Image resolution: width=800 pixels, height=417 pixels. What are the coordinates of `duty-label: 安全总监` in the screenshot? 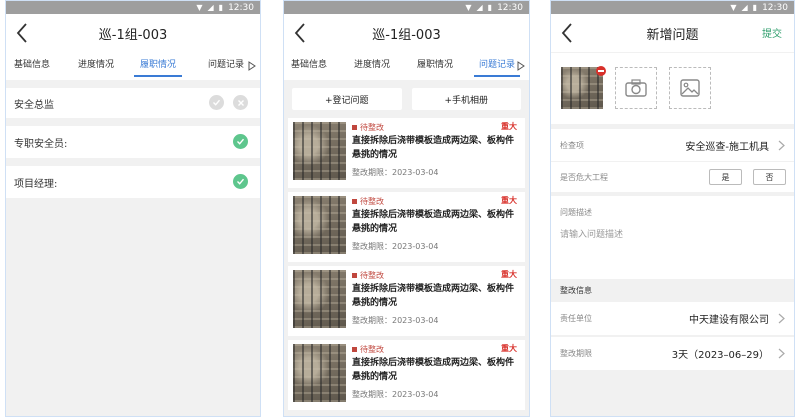 It's located at (34, 105).